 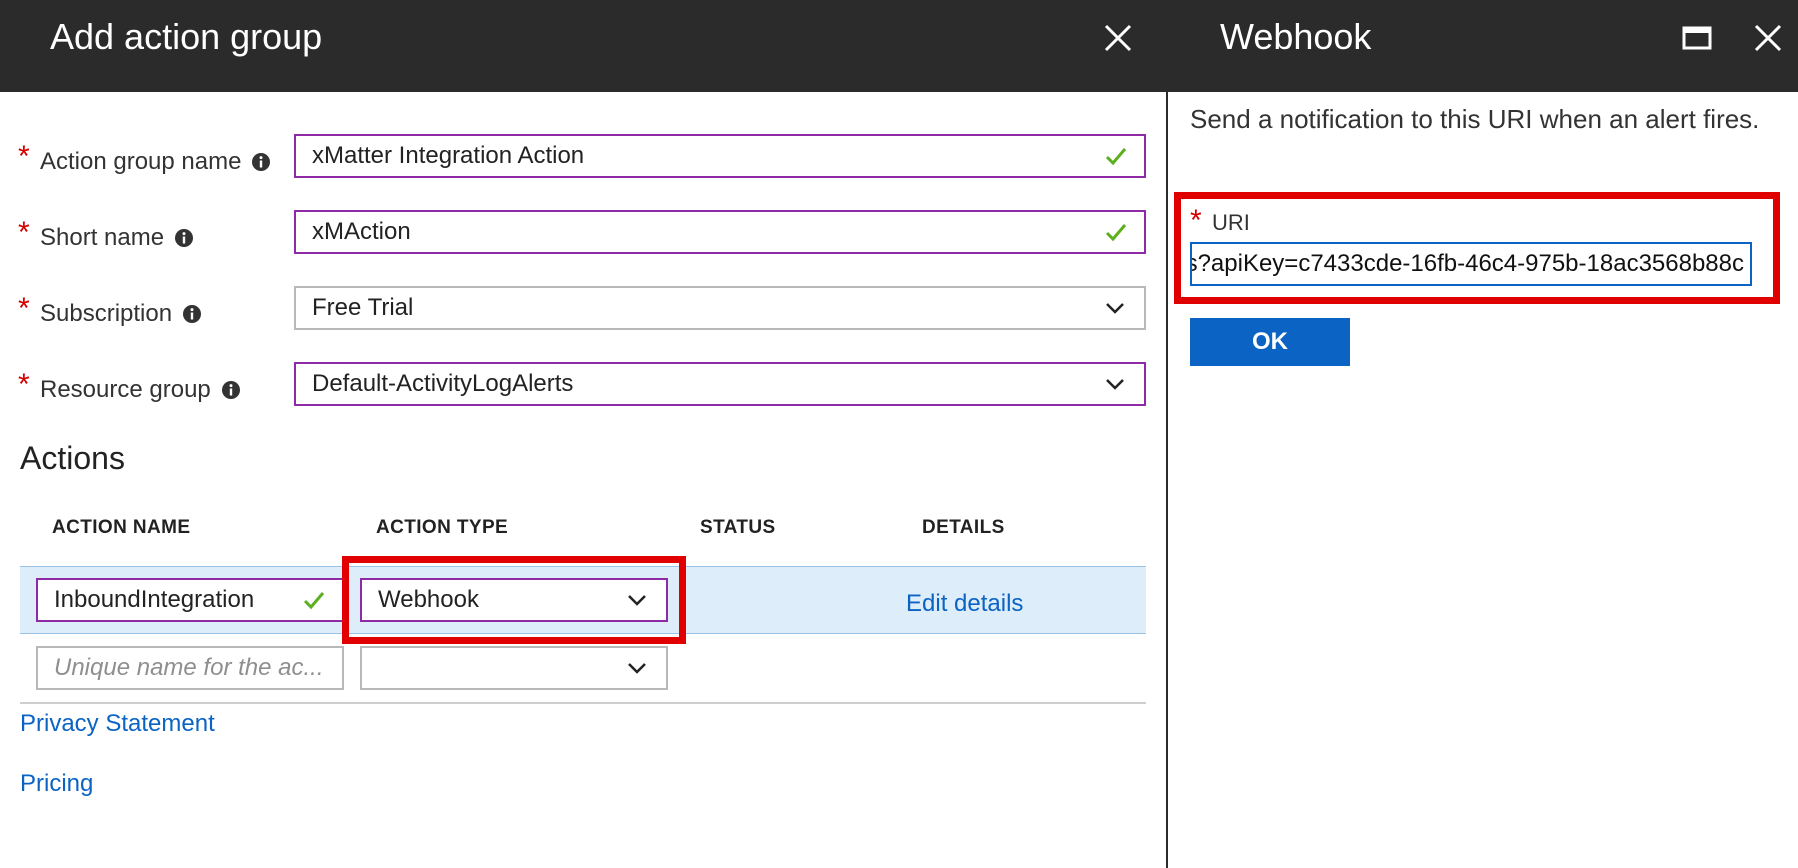 What do you see at coordinates (141, 161) in the screenshot?
I see `label-text: Action group name` at bounding box center [141, 161].